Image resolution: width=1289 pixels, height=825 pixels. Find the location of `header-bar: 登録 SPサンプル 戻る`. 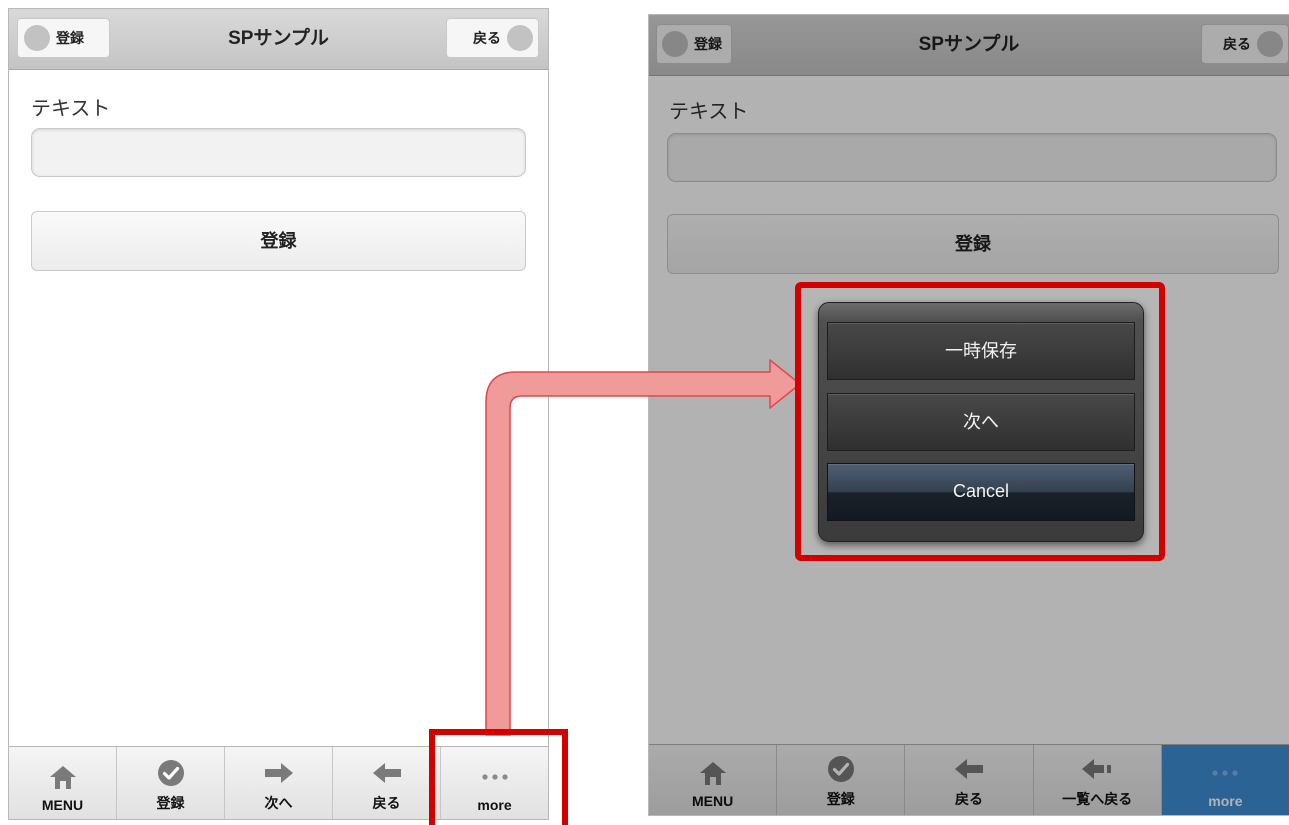

header-bar: 登録 SPサンプル 戻る is located at coordinates (278, 39).